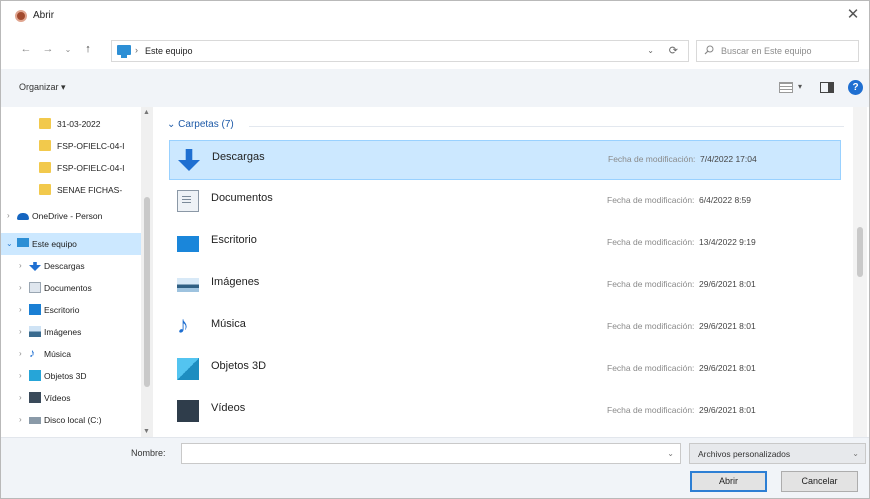 The image size is (870, 499). I want to click on nav-item-label: Descargas, so click(64, 266).